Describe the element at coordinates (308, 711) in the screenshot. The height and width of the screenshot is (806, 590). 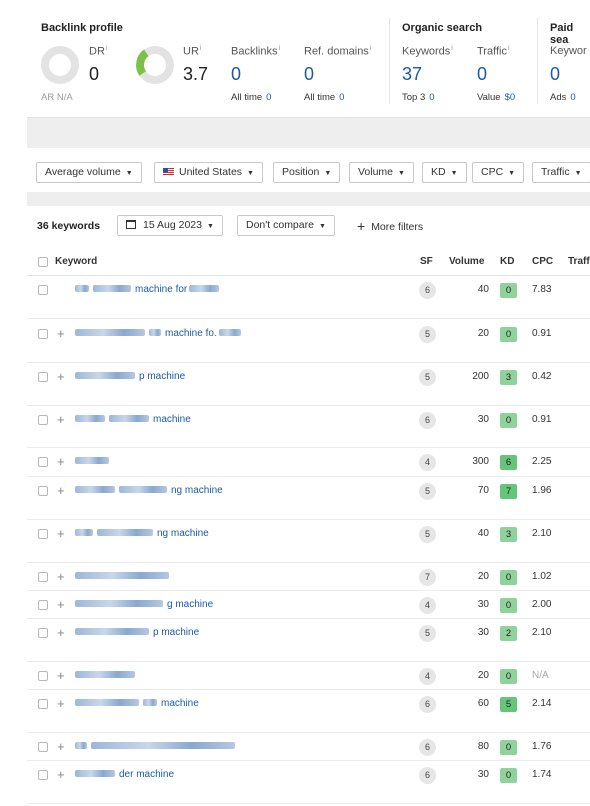
I see `table-row: + machine 6 60 5 2.14` at that location.